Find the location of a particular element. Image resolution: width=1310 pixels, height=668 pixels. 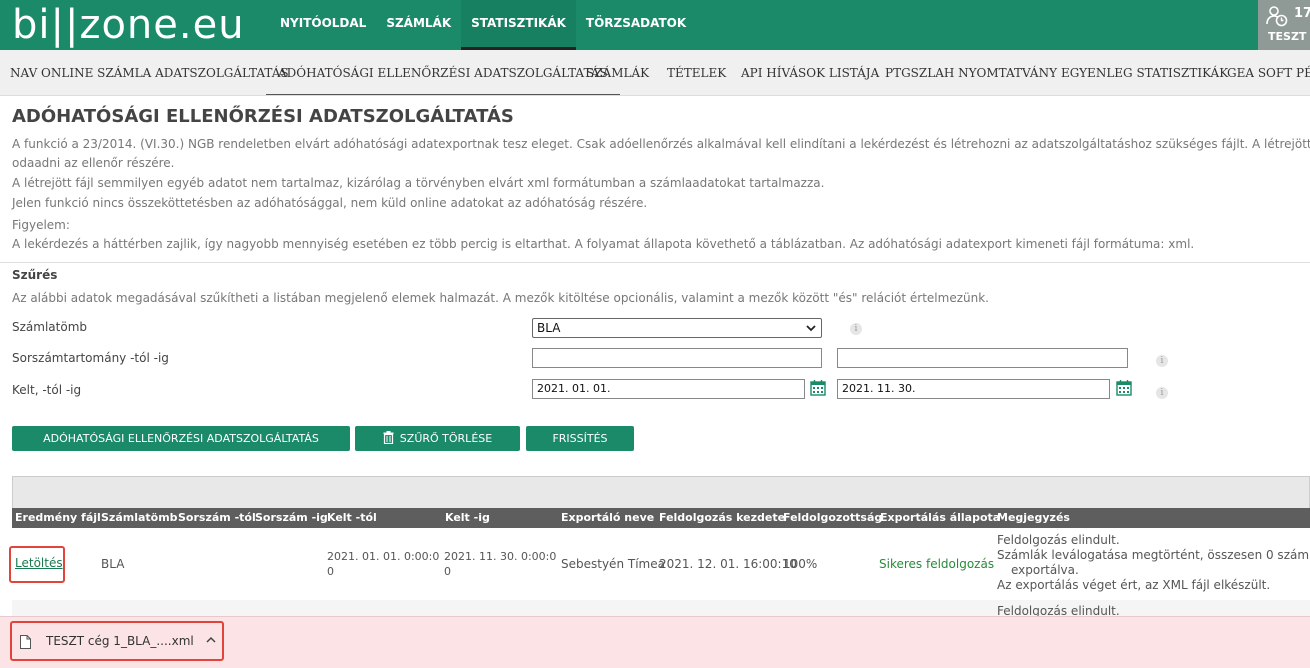

clear-filter-label: SZŰRŐ TÖRLÉSE is located at coordinates (446, 438).